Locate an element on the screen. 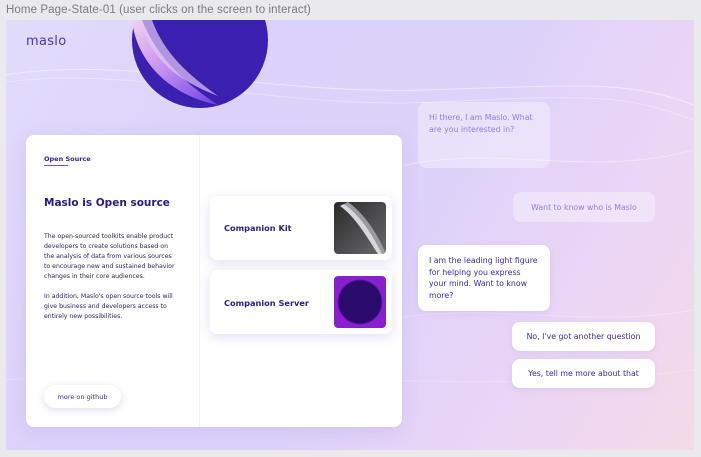 This screenshot has width=701, height=457. companion-server-card: Companion Server is located at coordinates (301, 302).